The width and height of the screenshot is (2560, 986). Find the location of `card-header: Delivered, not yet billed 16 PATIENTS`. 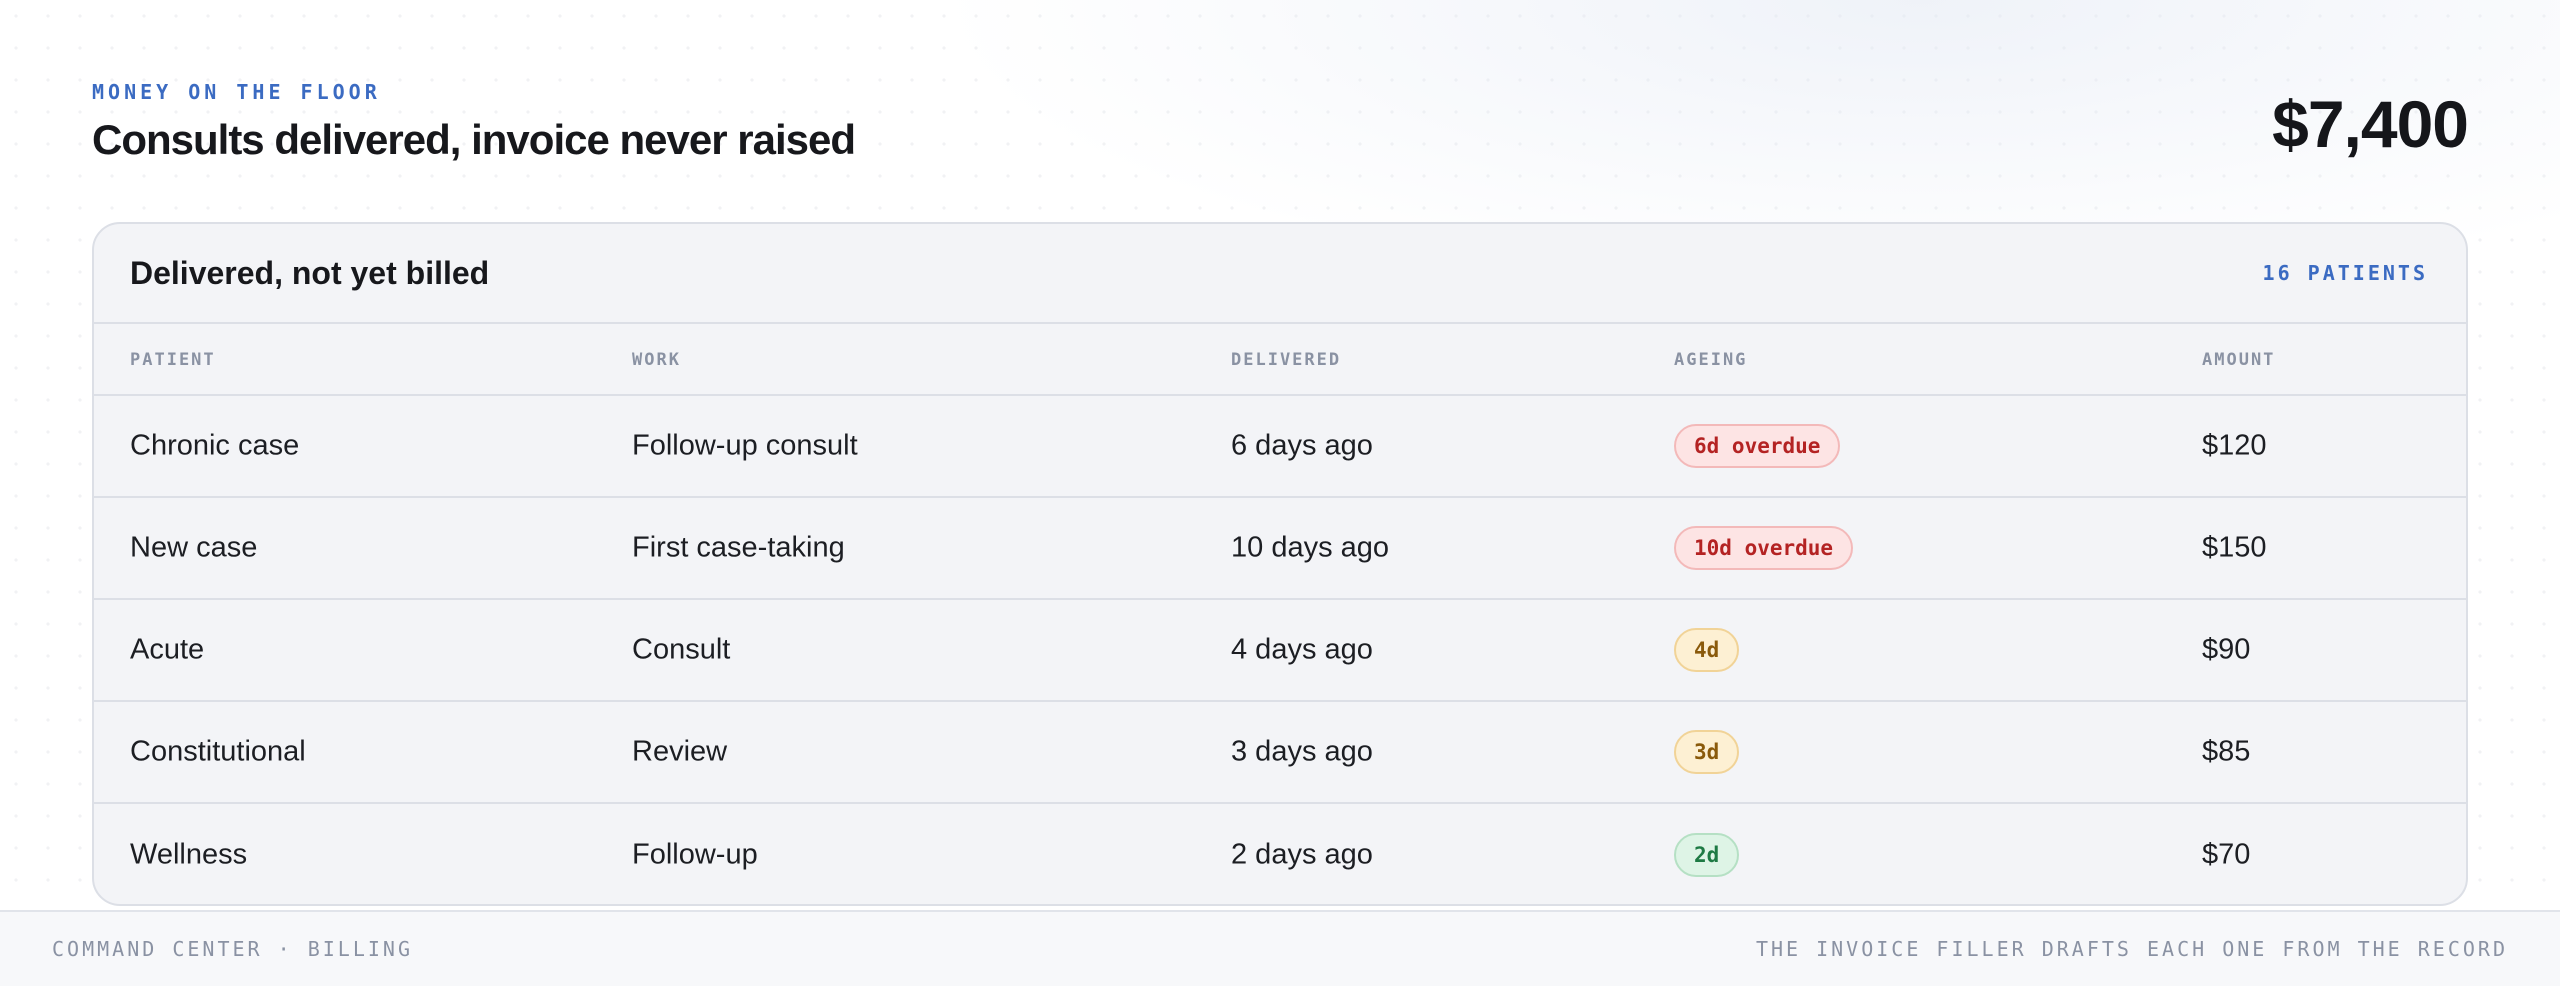

card-header: Delivered, not yet billed 16 PATIENTS is located at coordinates (1280, 274).